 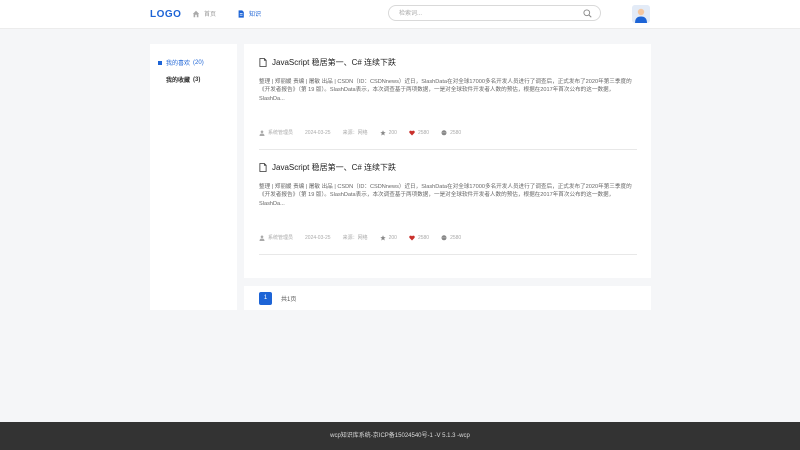 I want to click on page-button-current: 1, so click(x=265, y=298).